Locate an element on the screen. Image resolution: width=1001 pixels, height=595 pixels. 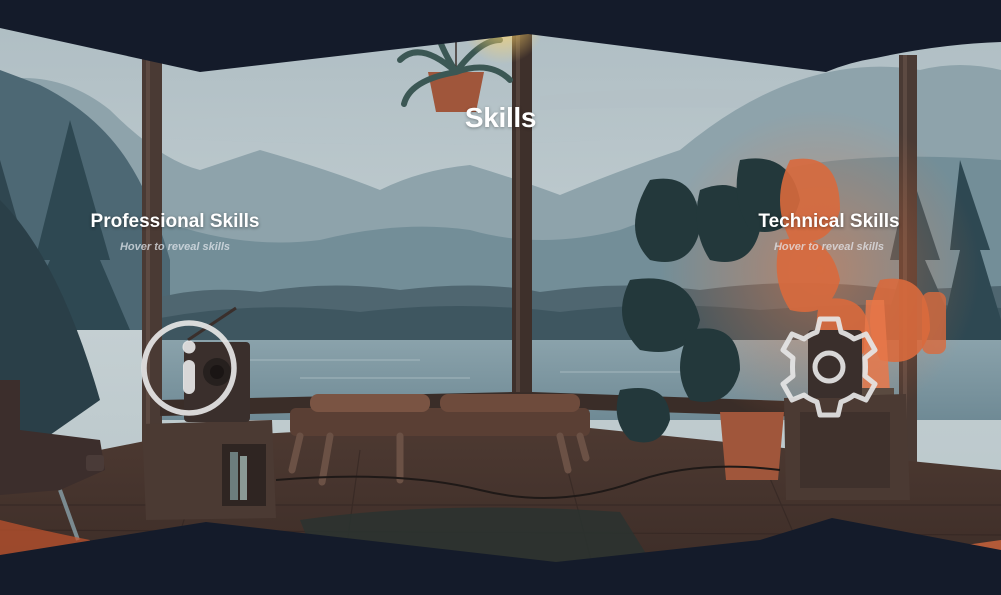
page-title: Skills is located at coordinates (500, 117).